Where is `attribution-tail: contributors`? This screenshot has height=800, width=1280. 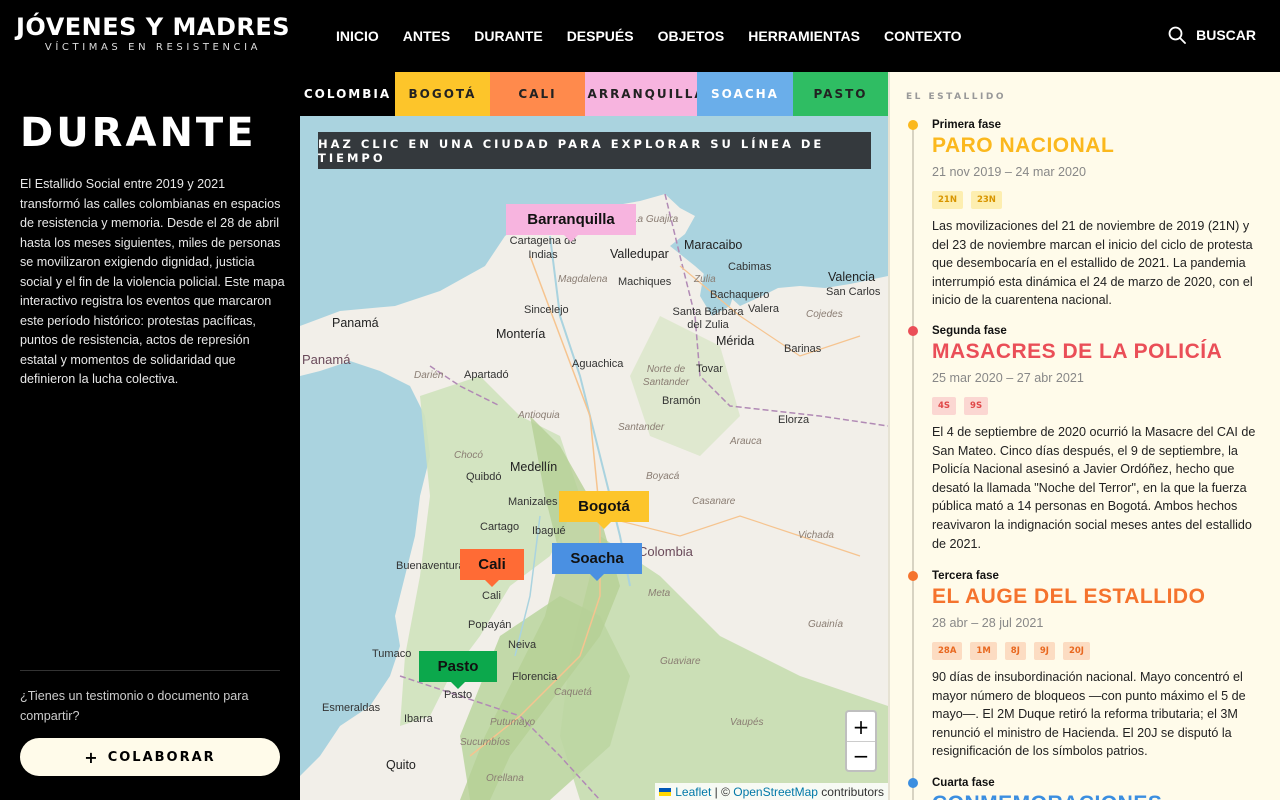 attribution-tail: contributors is located at coordinates (850, 791).